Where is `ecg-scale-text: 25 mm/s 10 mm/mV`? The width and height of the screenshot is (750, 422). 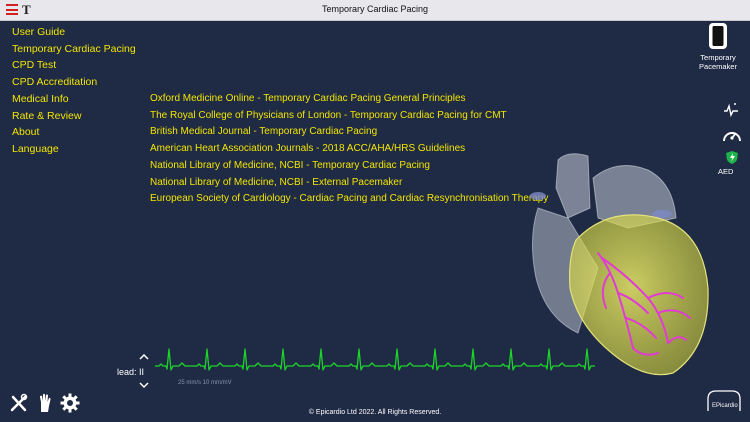 ecg-scale-text: 25 mm/s 10 mm/mV is located at coordinates (205, 383).